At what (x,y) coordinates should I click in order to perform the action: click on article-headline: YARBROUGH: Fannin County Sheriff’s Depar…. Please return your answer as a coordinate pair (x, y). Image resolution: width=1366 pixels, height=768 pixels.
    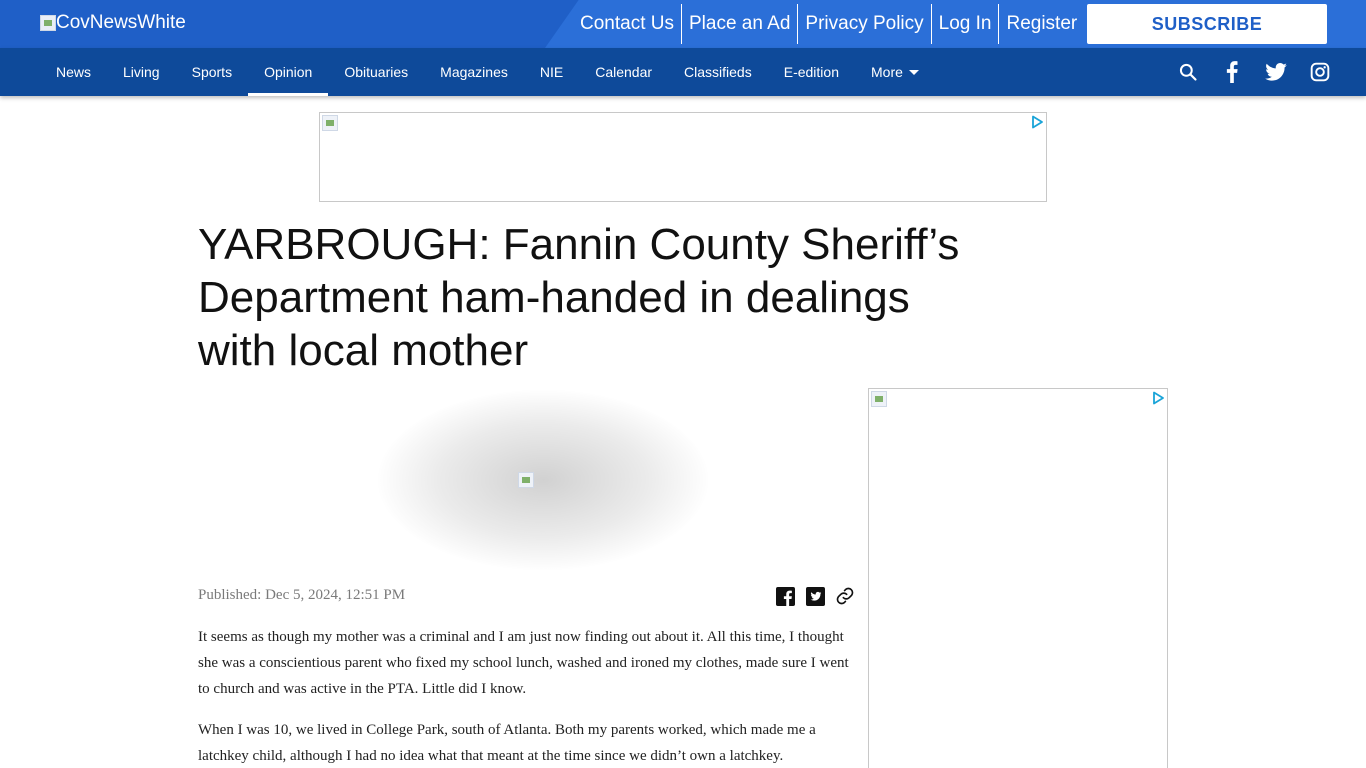
    Looking at the image, I should click on (579, 297).